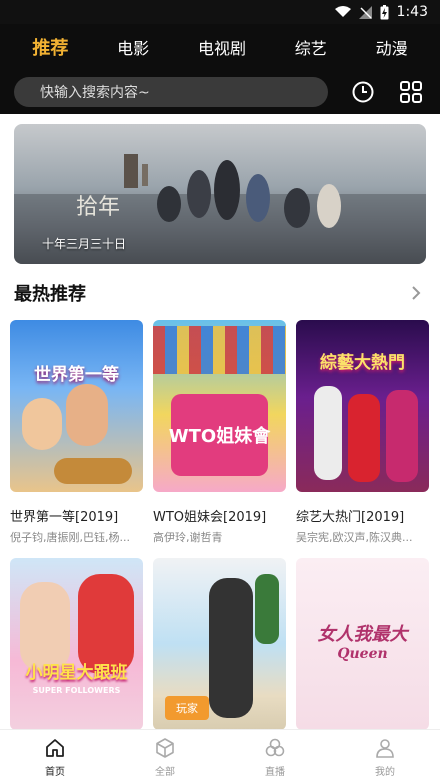  I want to click on card-title: 世界第一等[2019], so click(64, 517).